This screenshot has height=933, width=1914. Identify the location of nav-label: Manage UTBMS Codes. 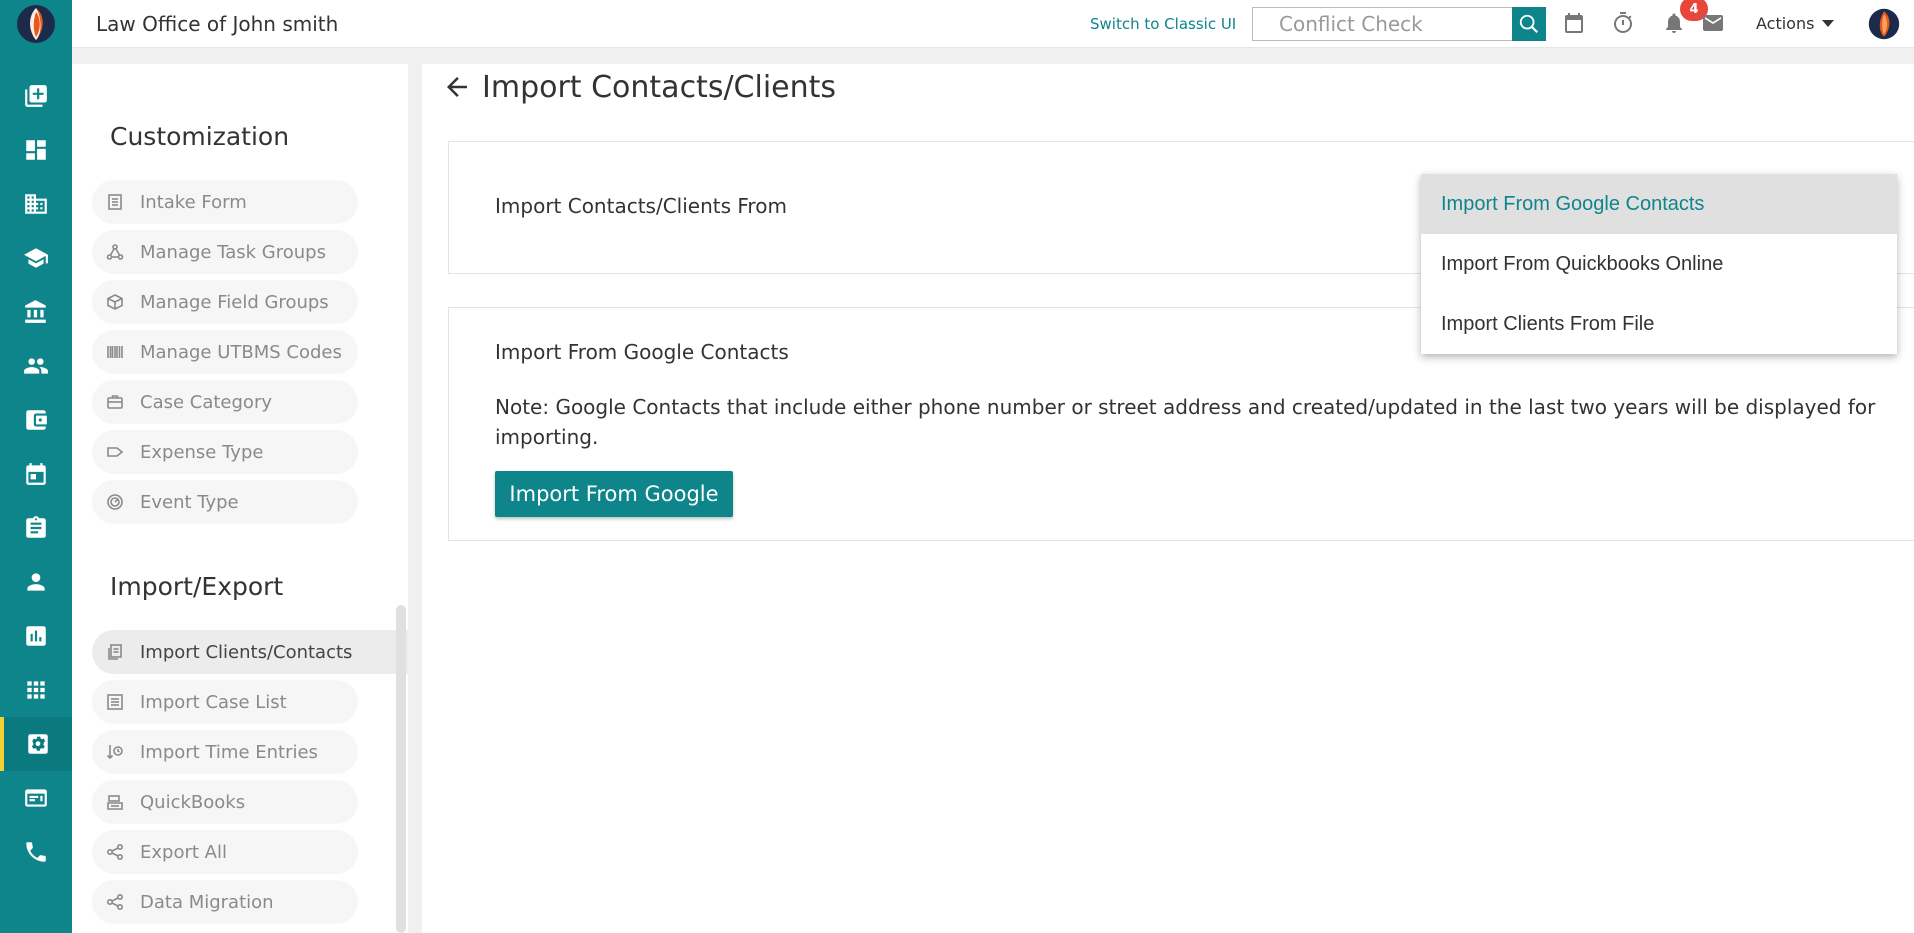
(241, 352).